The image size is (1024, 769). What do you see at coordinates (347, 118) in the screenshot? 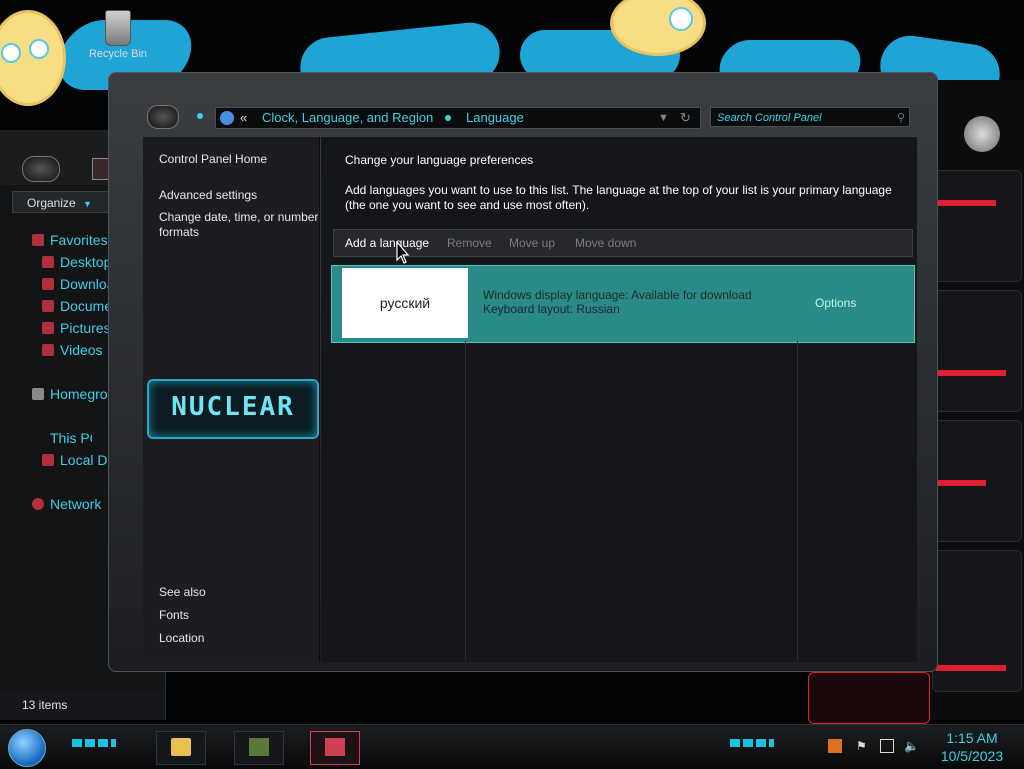
I see `breadcrumb-clock-language-region: Clock, Language, and Region` at bounding box center [347, 118].